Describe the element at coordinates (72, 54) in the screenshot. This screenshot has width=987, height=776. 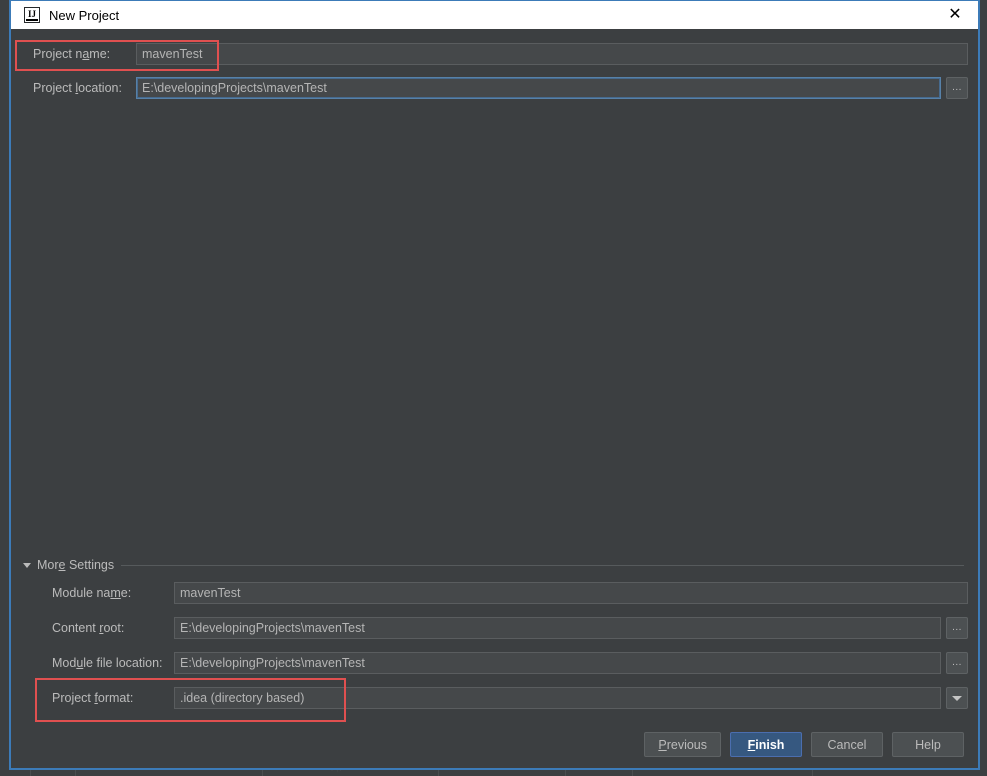
I see `project-name-label: Project name:` at that location.